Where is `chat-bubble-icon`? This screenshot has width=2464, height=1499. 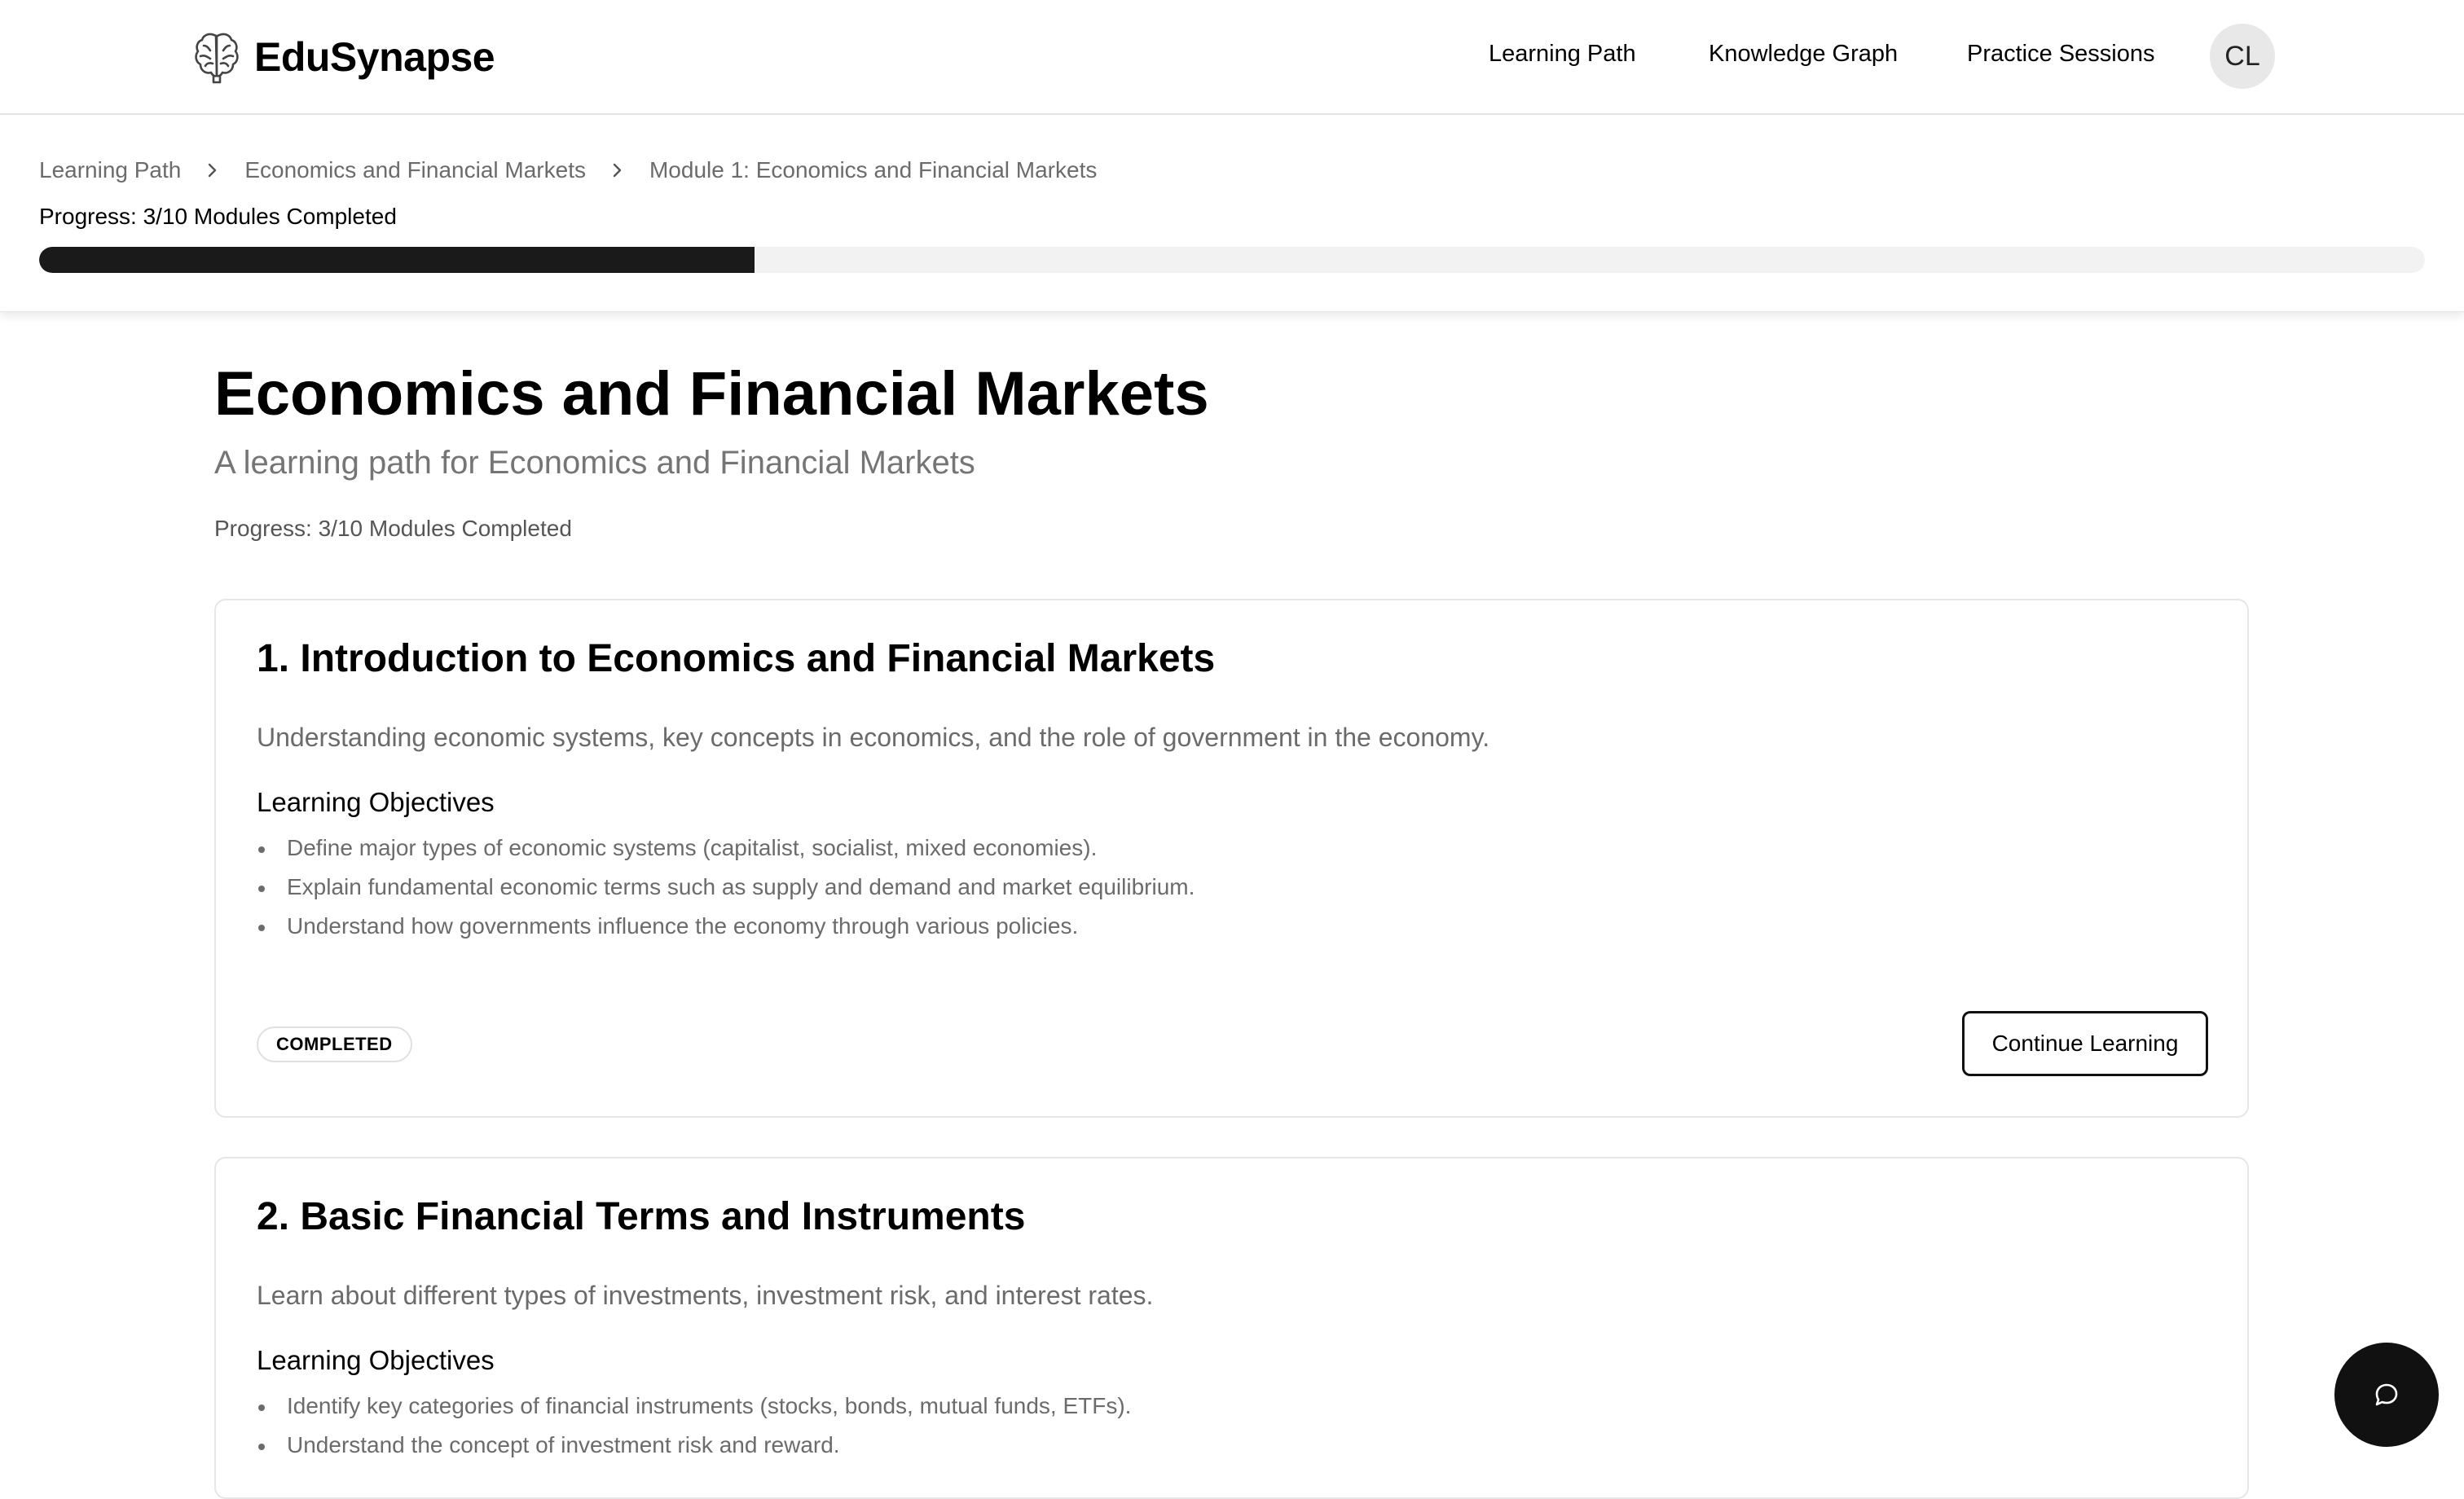
chat-bubble-icon is located at coordinates (2386, 1394).